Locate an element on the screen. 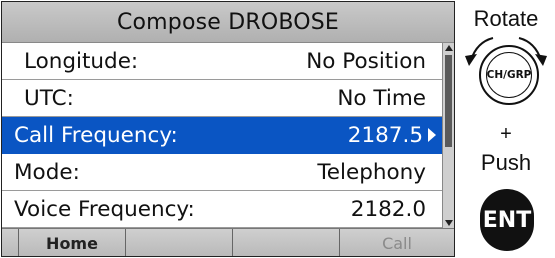 The height and width of the screenshot is (258, 555). knob-label: CH/GRP is located at coordinates (509, 75).